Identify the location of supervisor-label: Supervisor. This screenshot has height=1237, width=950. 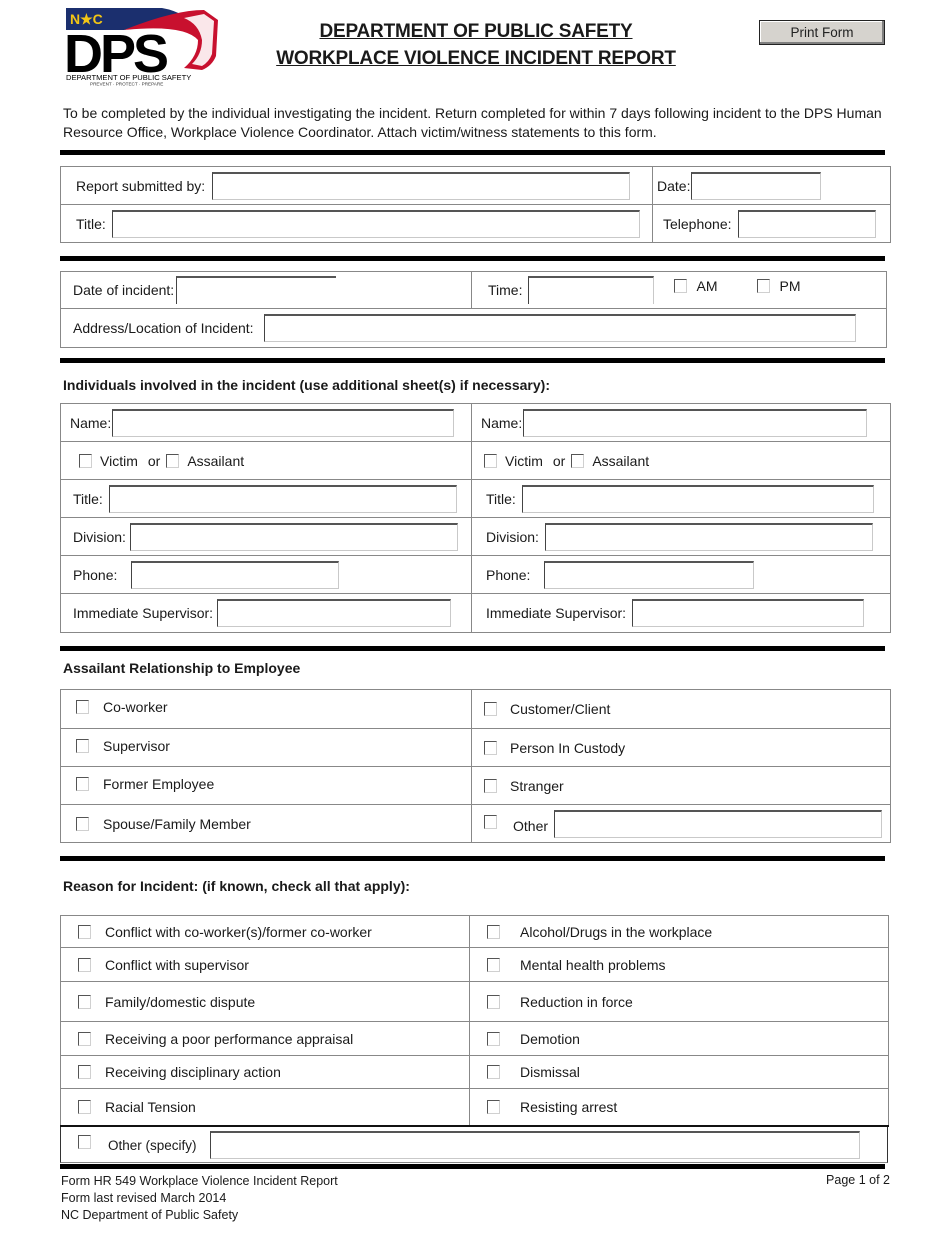
(136, 745).